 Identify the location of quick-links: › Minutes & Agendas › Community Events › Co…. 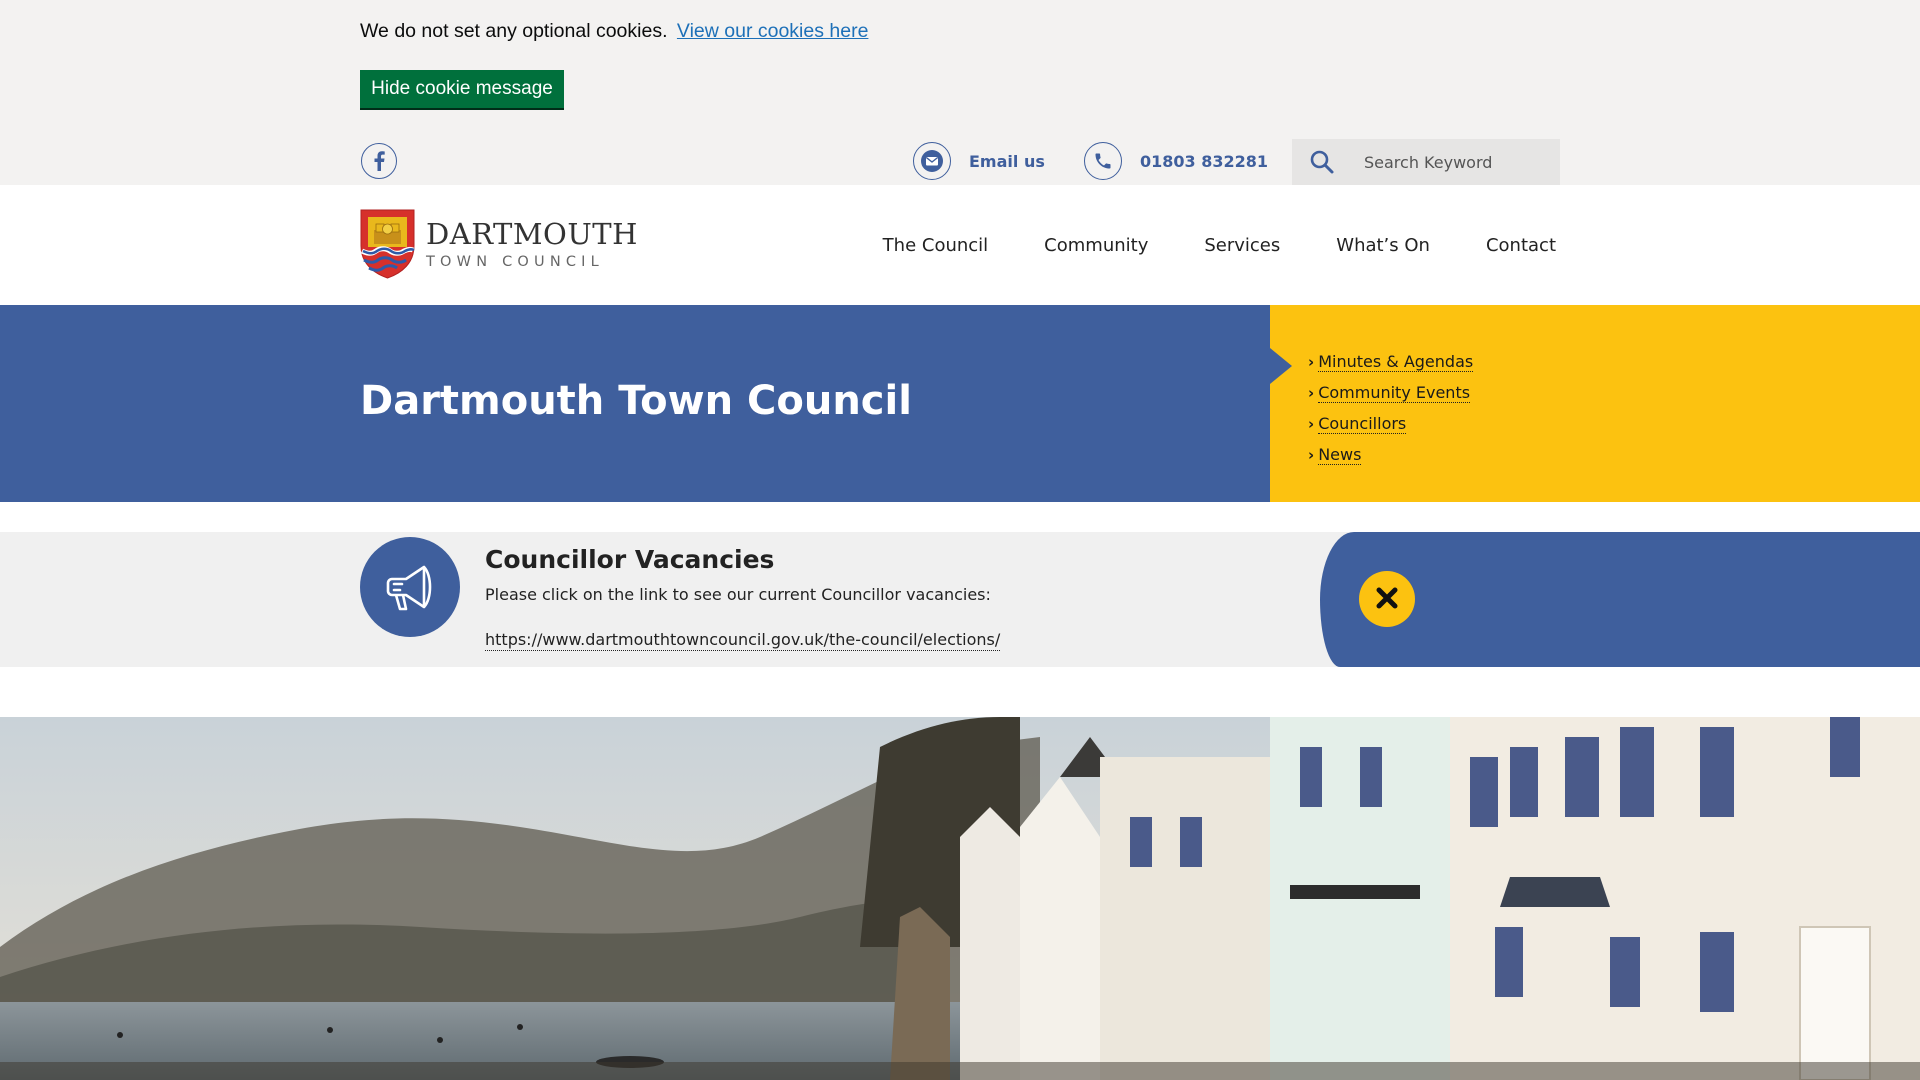
(1391, 408).